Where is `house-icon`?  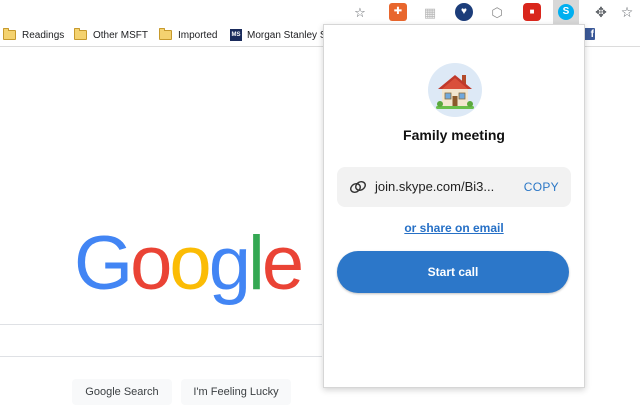
house-icon is located at coordinates (455, 92).